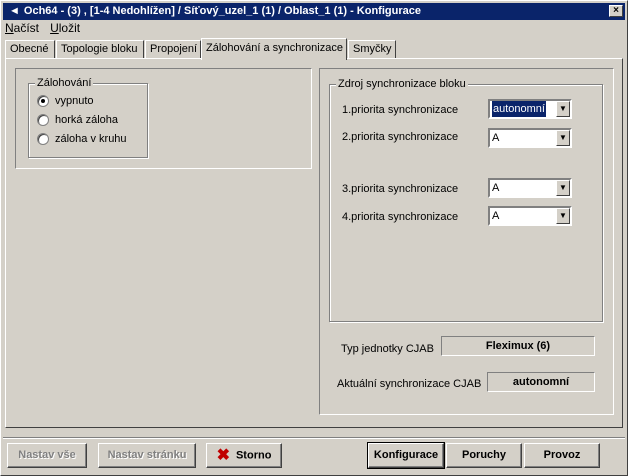 Image resolution: width=628 pixels, height=476 pixels. I want to click on set-all-label: Nastav vše, so click(47, 455).